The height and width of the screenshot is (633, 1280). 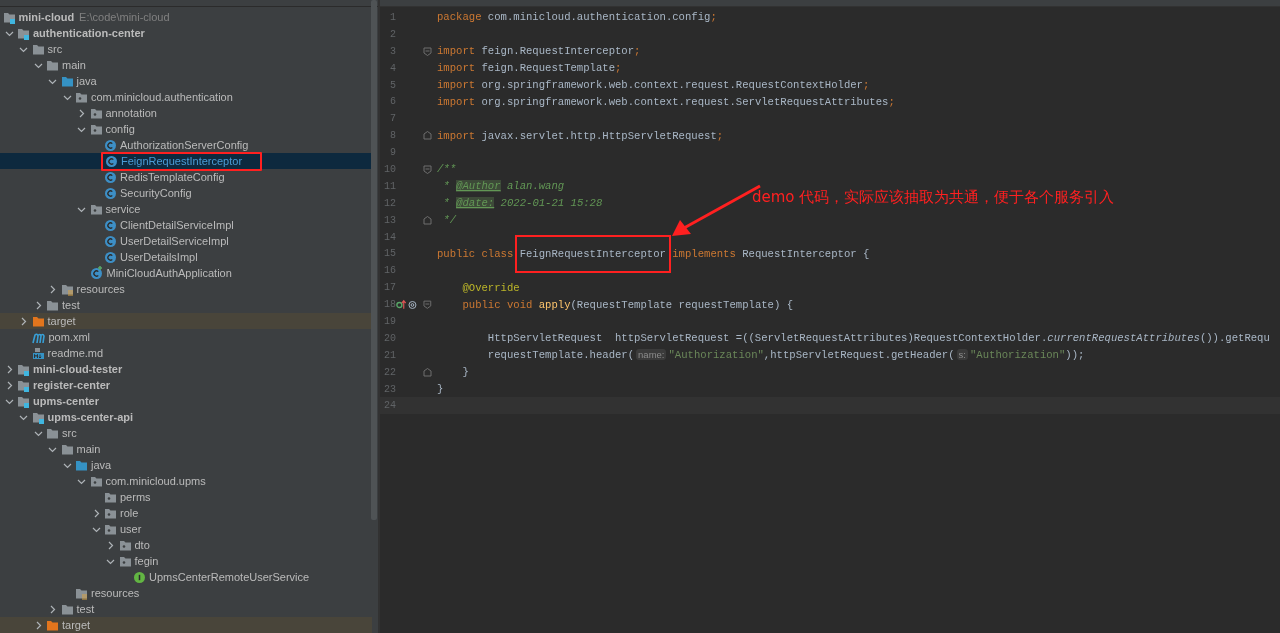 What do you see at coordinates (389, 389) in the screenshot?
I see `line-number: 23` at bounding box center [389, 389].